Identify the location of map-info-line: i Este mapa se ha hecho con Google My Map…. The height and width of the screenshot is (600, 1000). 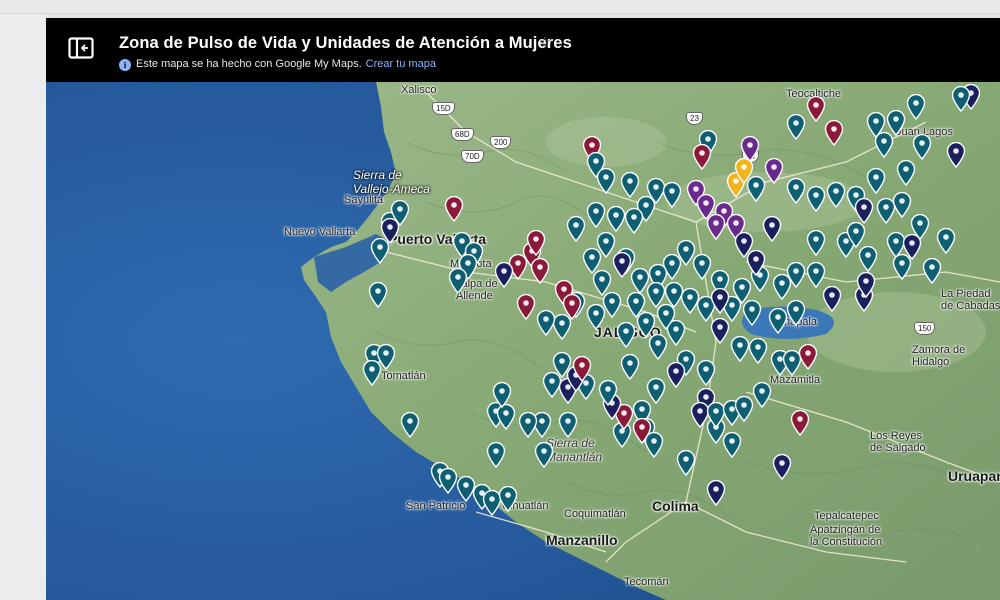
(277, 64).